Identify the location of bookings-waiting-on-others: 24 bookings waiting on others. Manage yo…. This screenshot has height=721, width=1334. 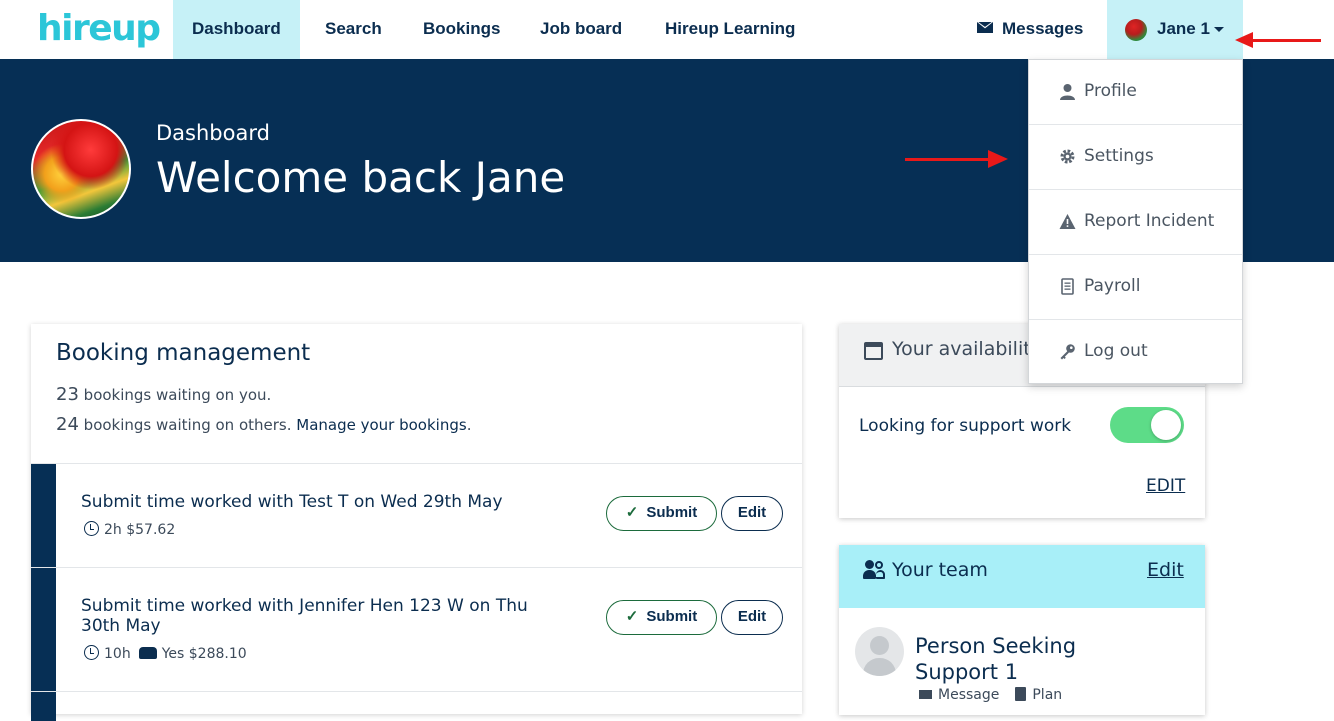
(263, 424).